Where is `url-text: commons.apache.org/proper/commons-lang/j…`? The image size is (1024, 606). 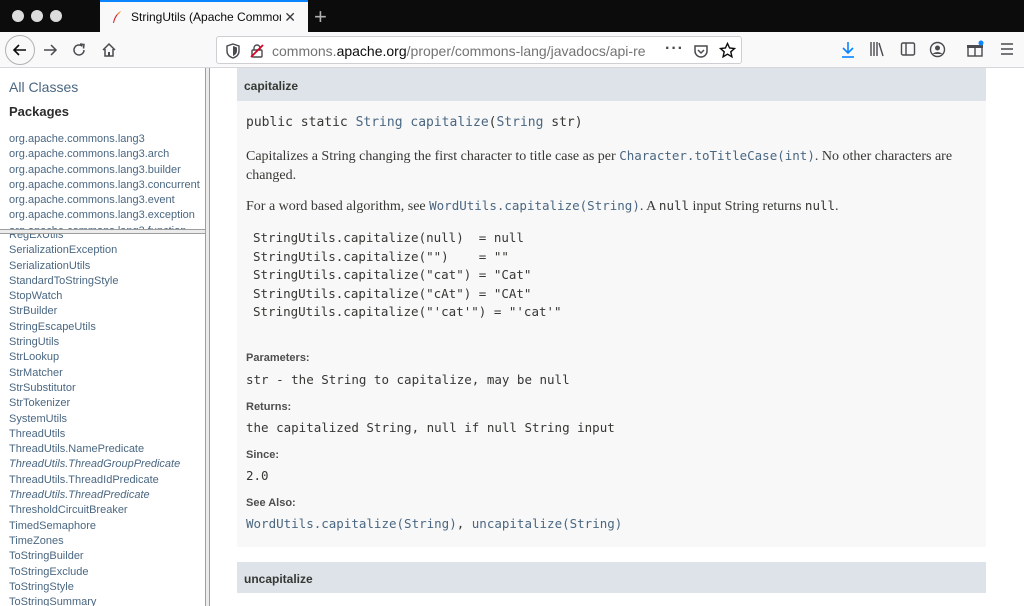
url-text: commons.apache.org/proper/commons-lang/j… is located at coordinates (462, 51).